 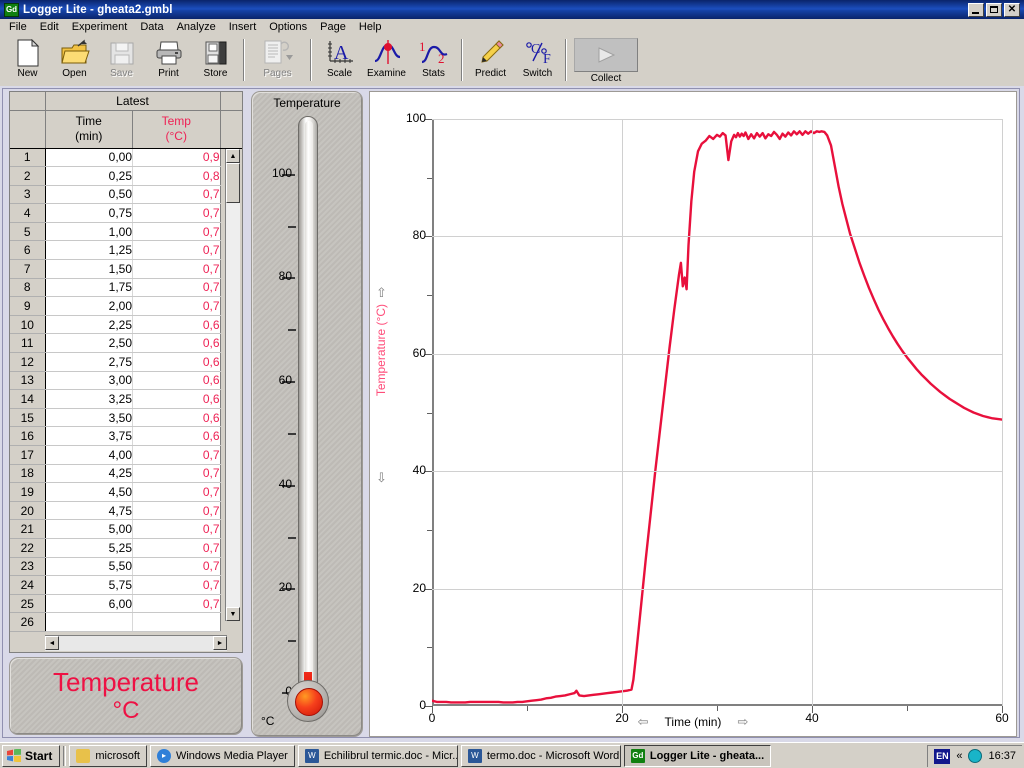 I want to click on table-row: 18 4,25 0,7, so click(x=126, y=474).